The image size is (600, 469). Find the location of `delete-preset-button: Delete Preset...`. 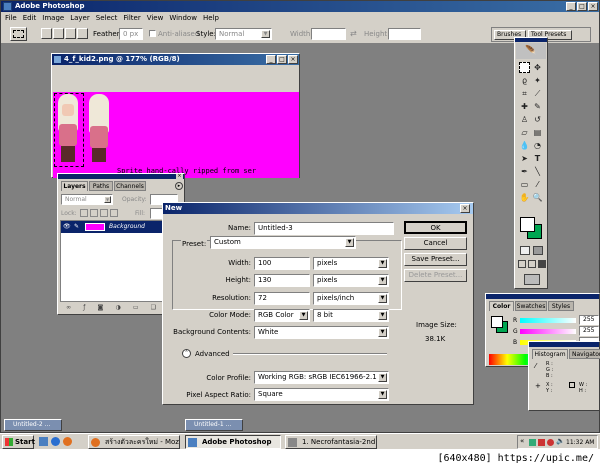

delete-preset-button: Delete Preset... is located at coordinates (435, 275).